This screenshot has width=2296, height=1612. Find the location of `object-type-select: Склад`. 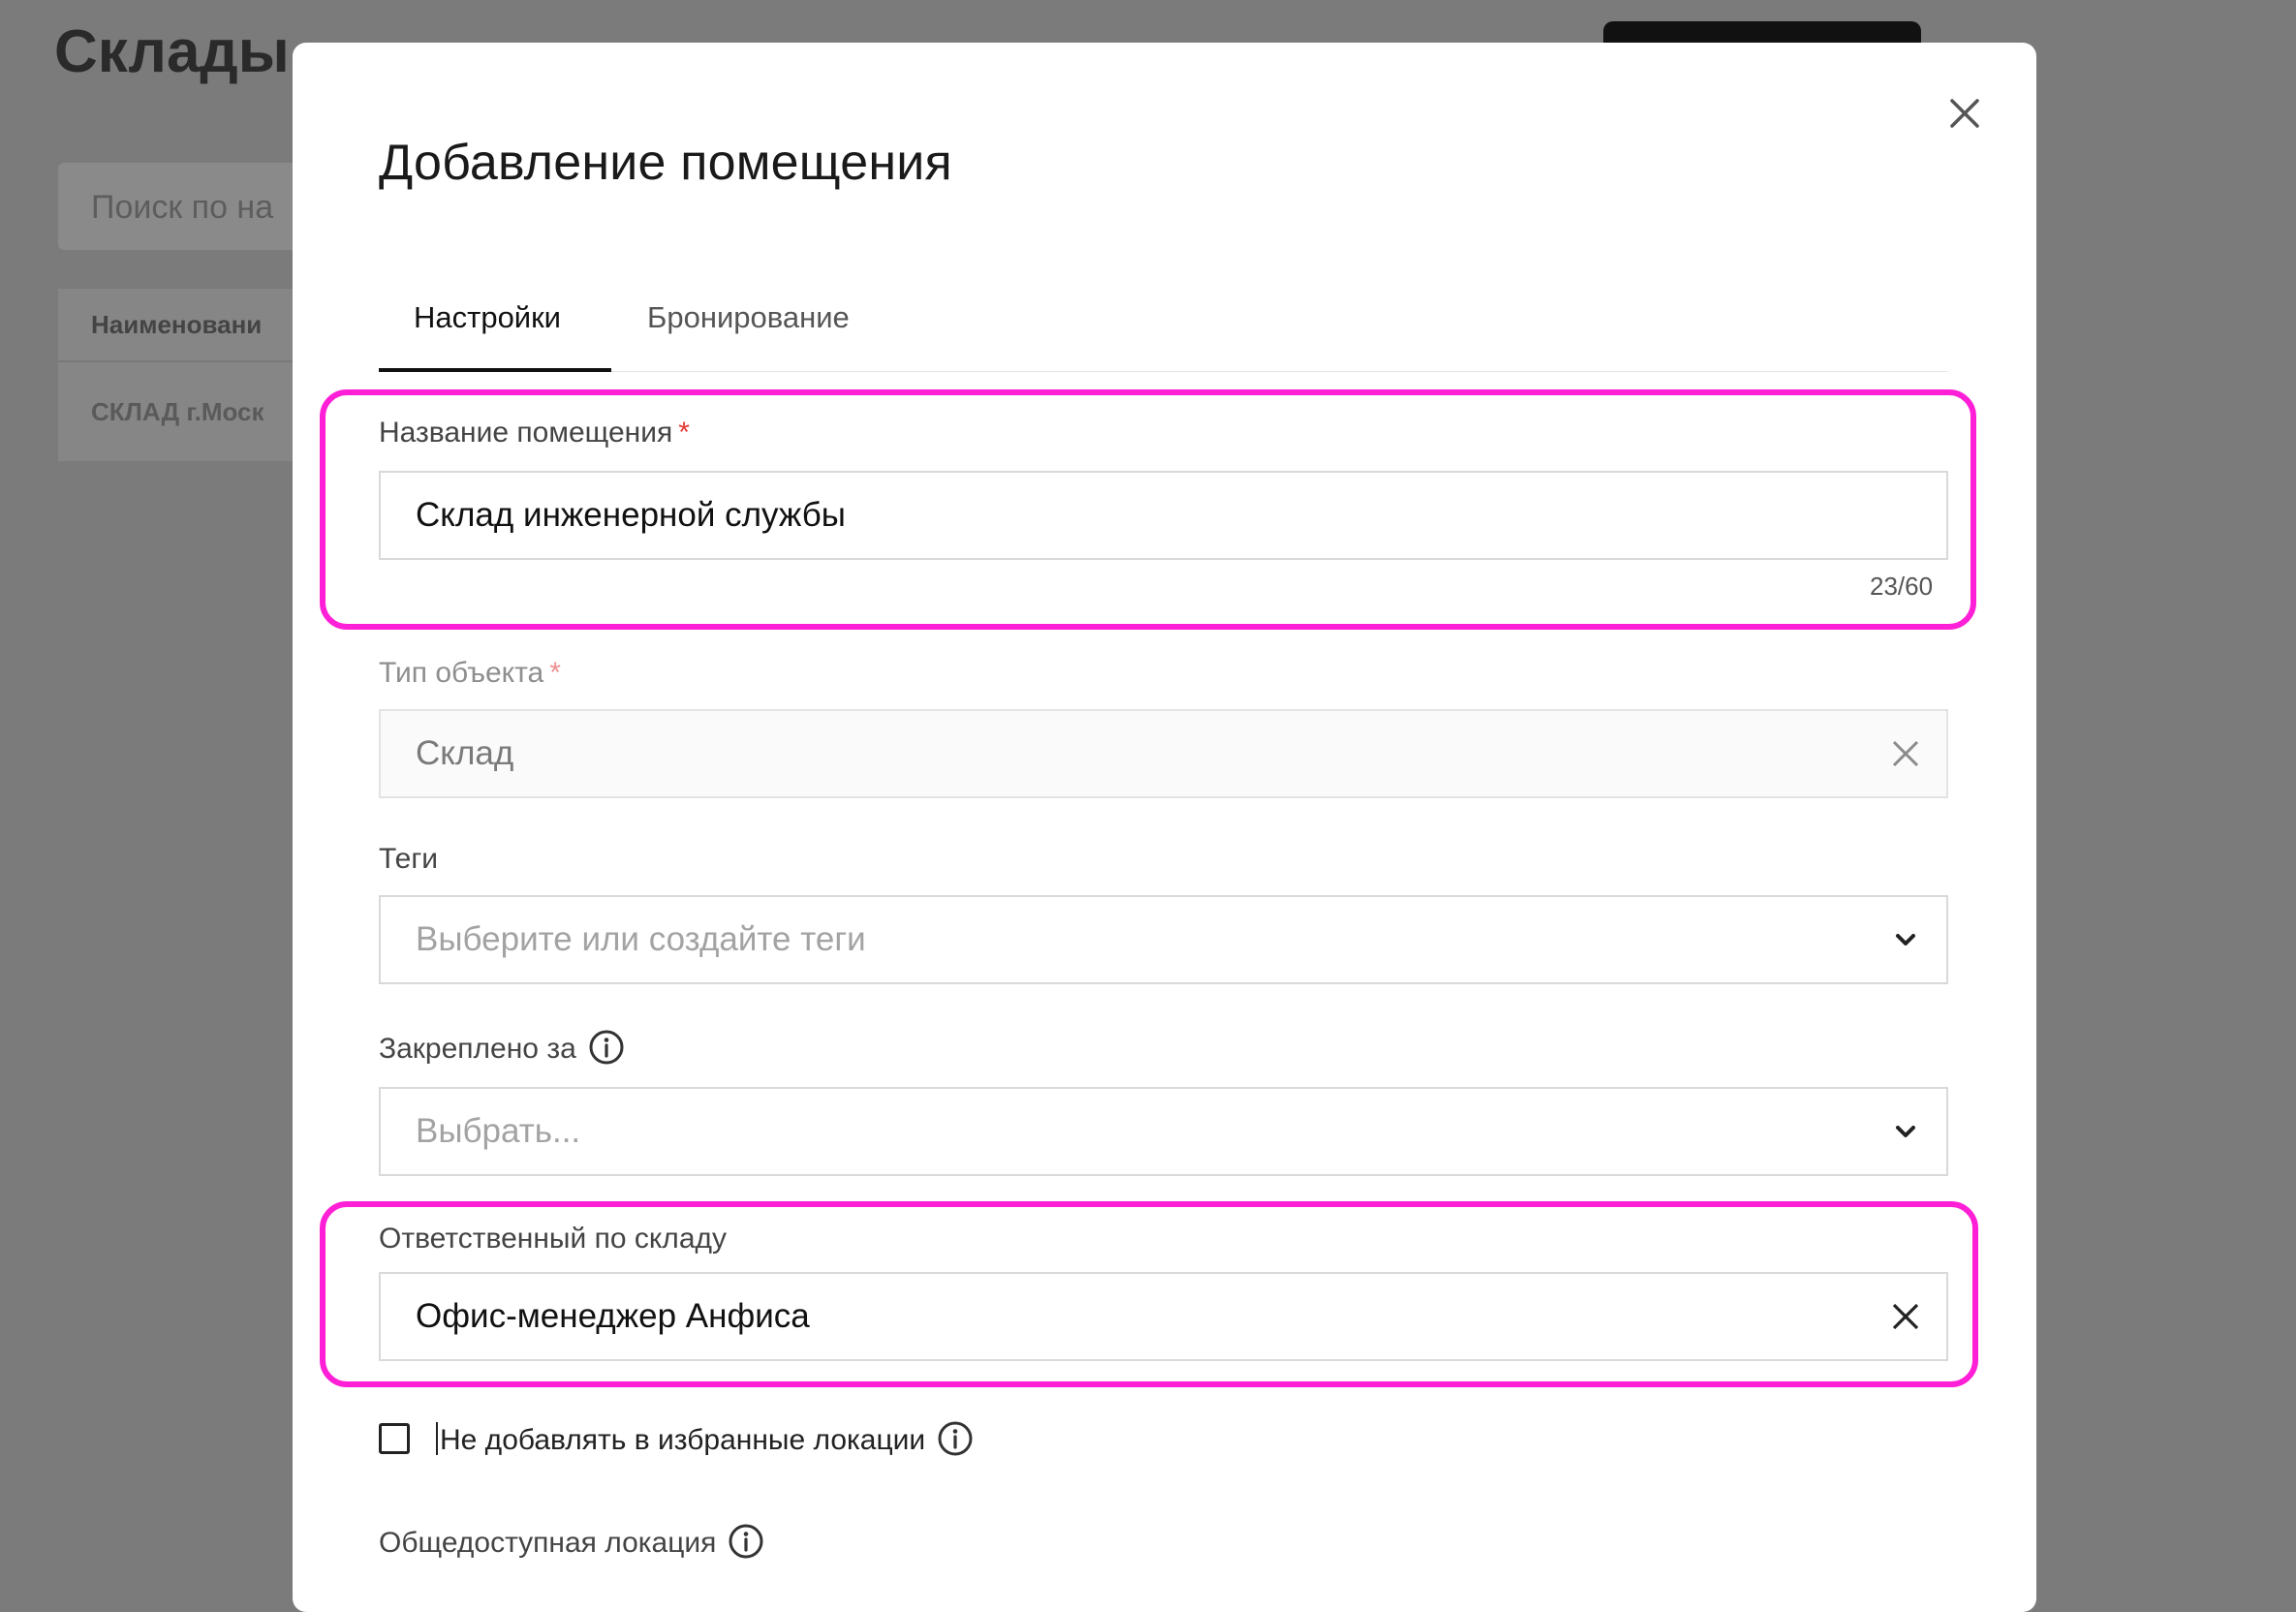

object-type-select: Склад is located at coordinates (1163, 753).